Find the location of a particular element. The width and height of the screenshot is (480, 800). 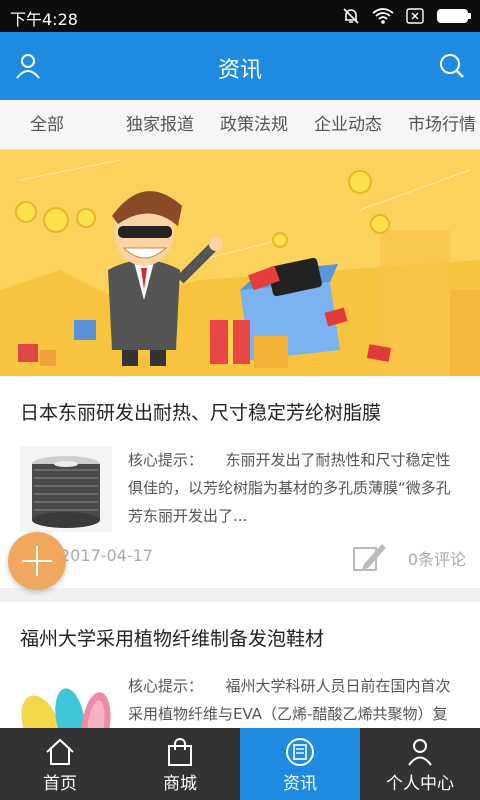

nav-home-label: 首页 is located at coordinates (60, 784).